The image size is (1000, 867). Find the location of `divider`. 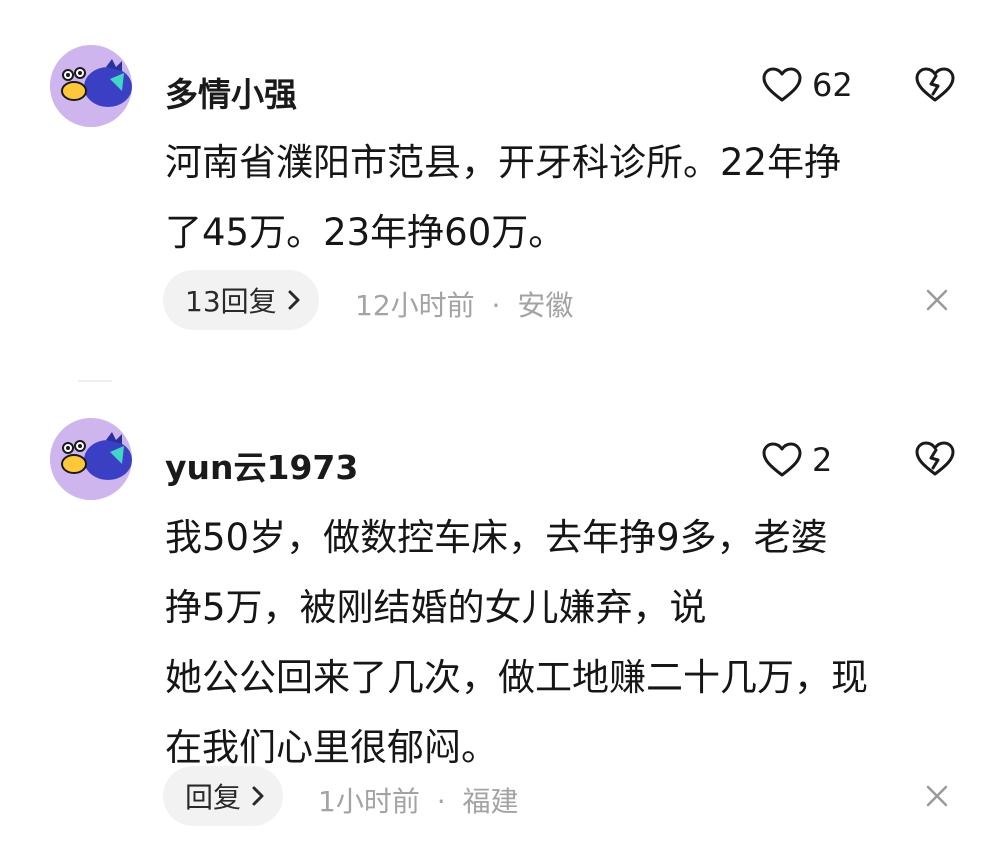

divider is located at coordinates (95, 381).